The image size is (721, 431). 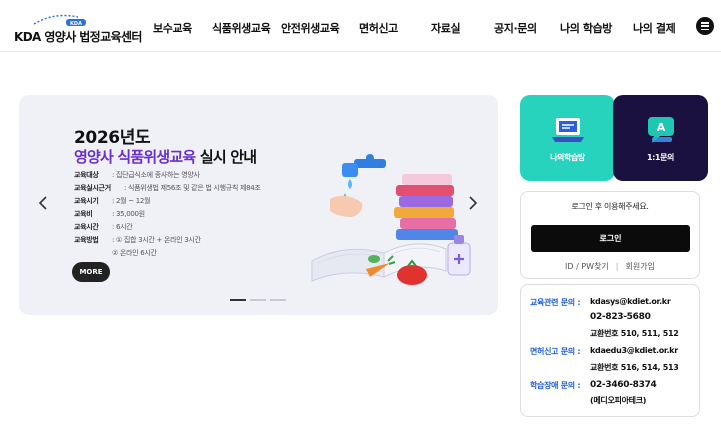 What do you see at coordinates (610, 266) in the screenshot?
I see `login-links: ID / PW찾기 | 회원가입` at bounding box center [610, 266].